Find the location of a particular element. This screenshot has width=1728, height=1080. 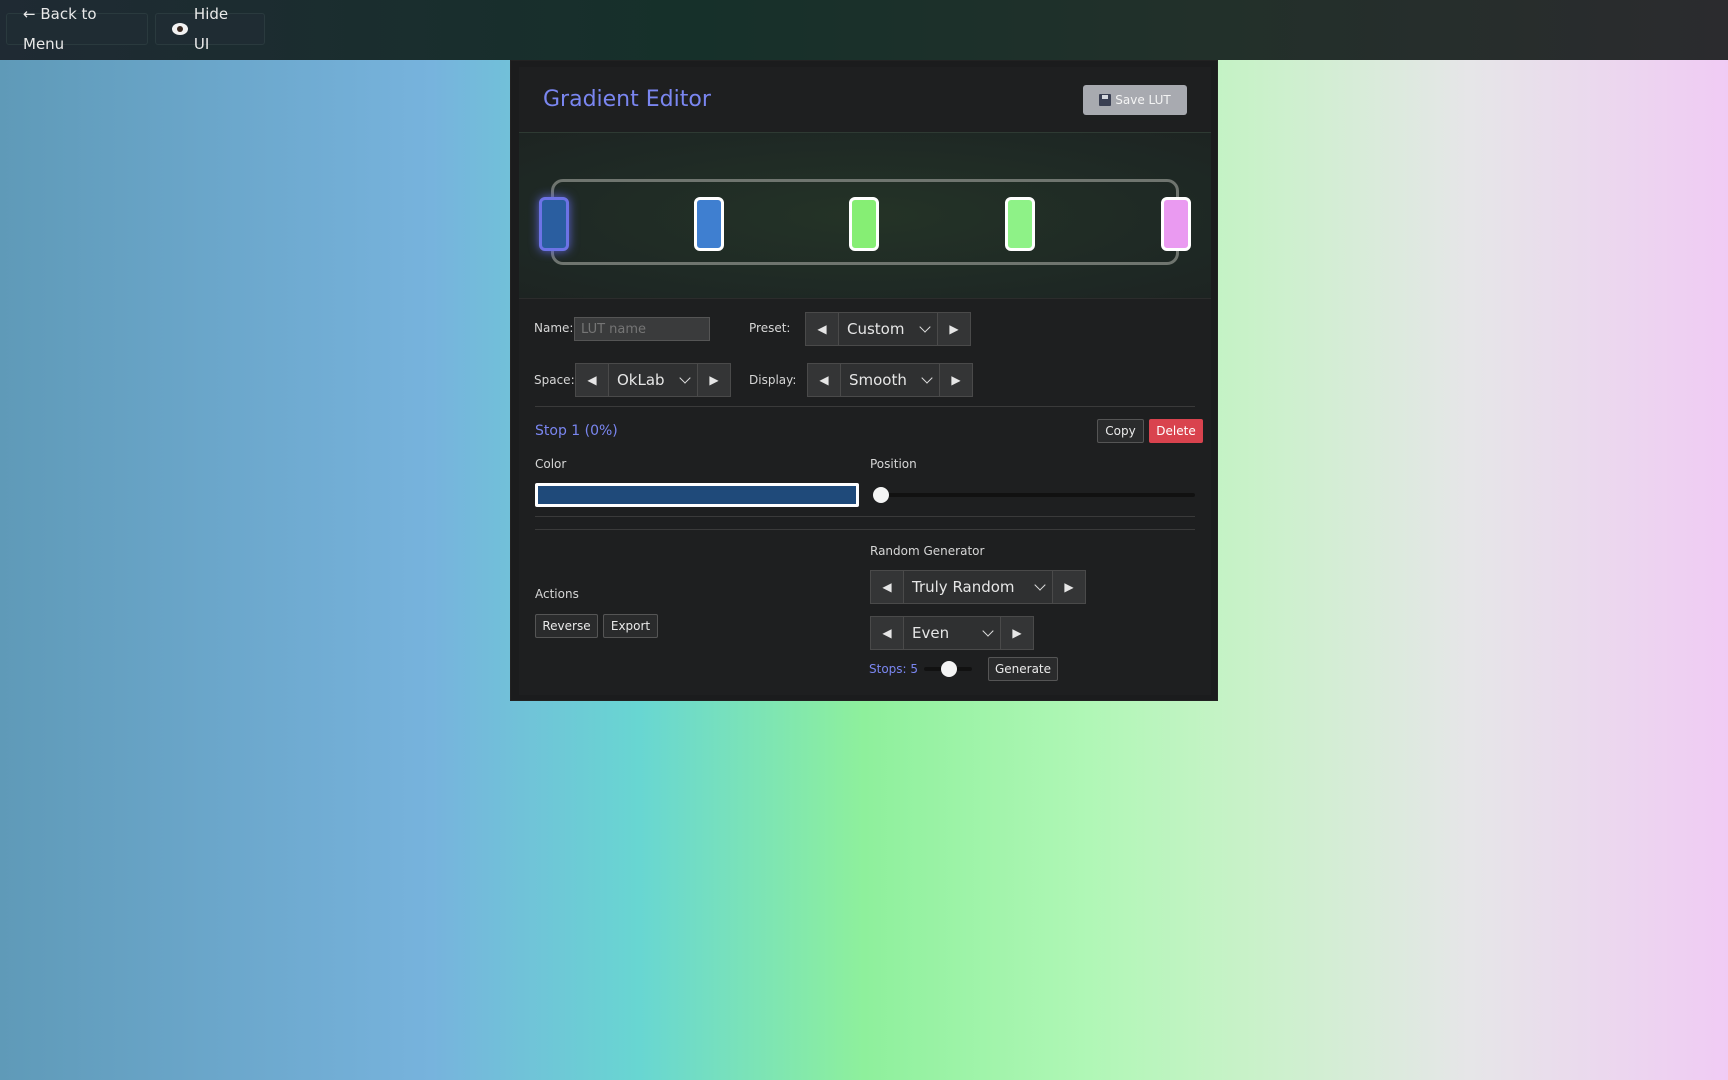

preset-select: Custom is located at coordinates (888, 329).